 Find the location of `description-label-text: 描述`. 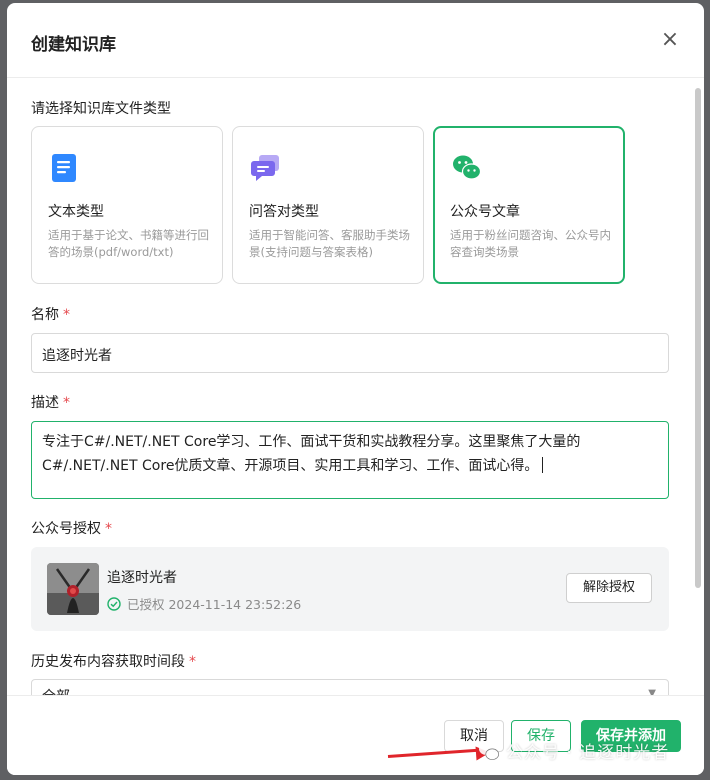

description-label-text: 描述 is located at coordinates (45, 403).